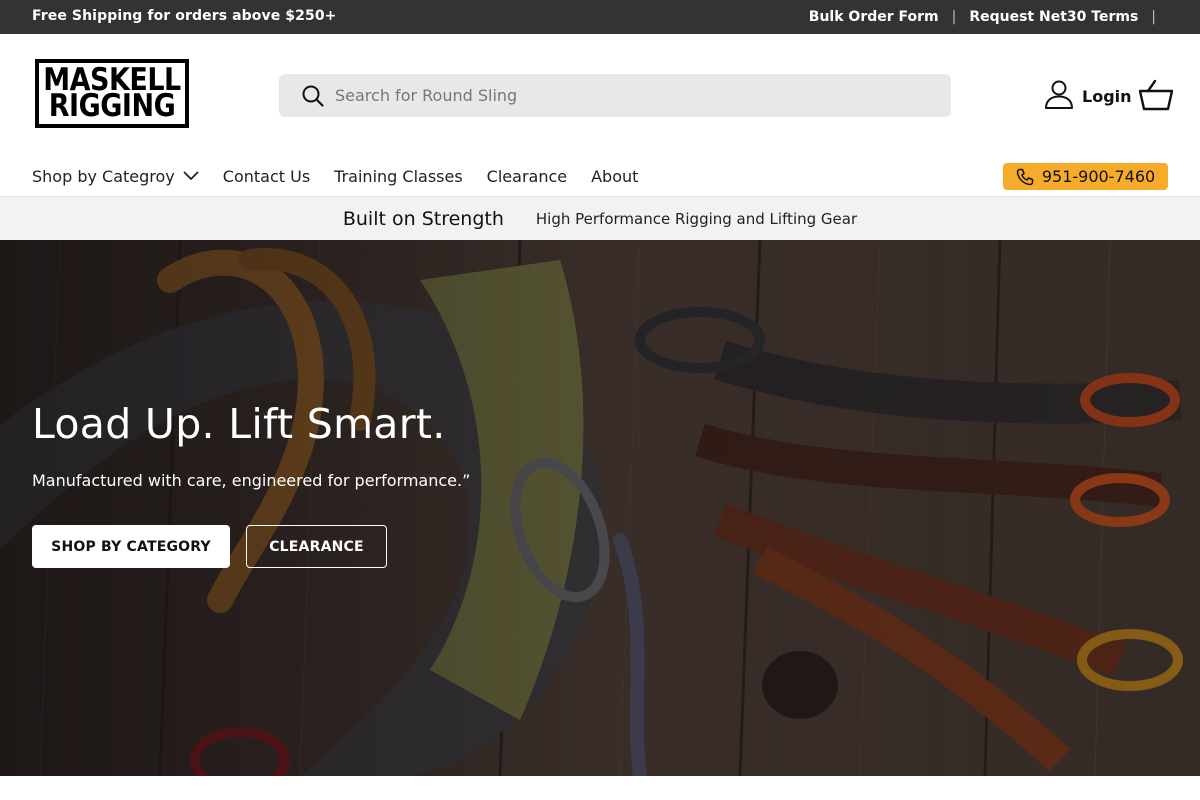 Image resolution: width=1200 pixels, height=800 pixels. I want to click on search-input, so click(615, 95).